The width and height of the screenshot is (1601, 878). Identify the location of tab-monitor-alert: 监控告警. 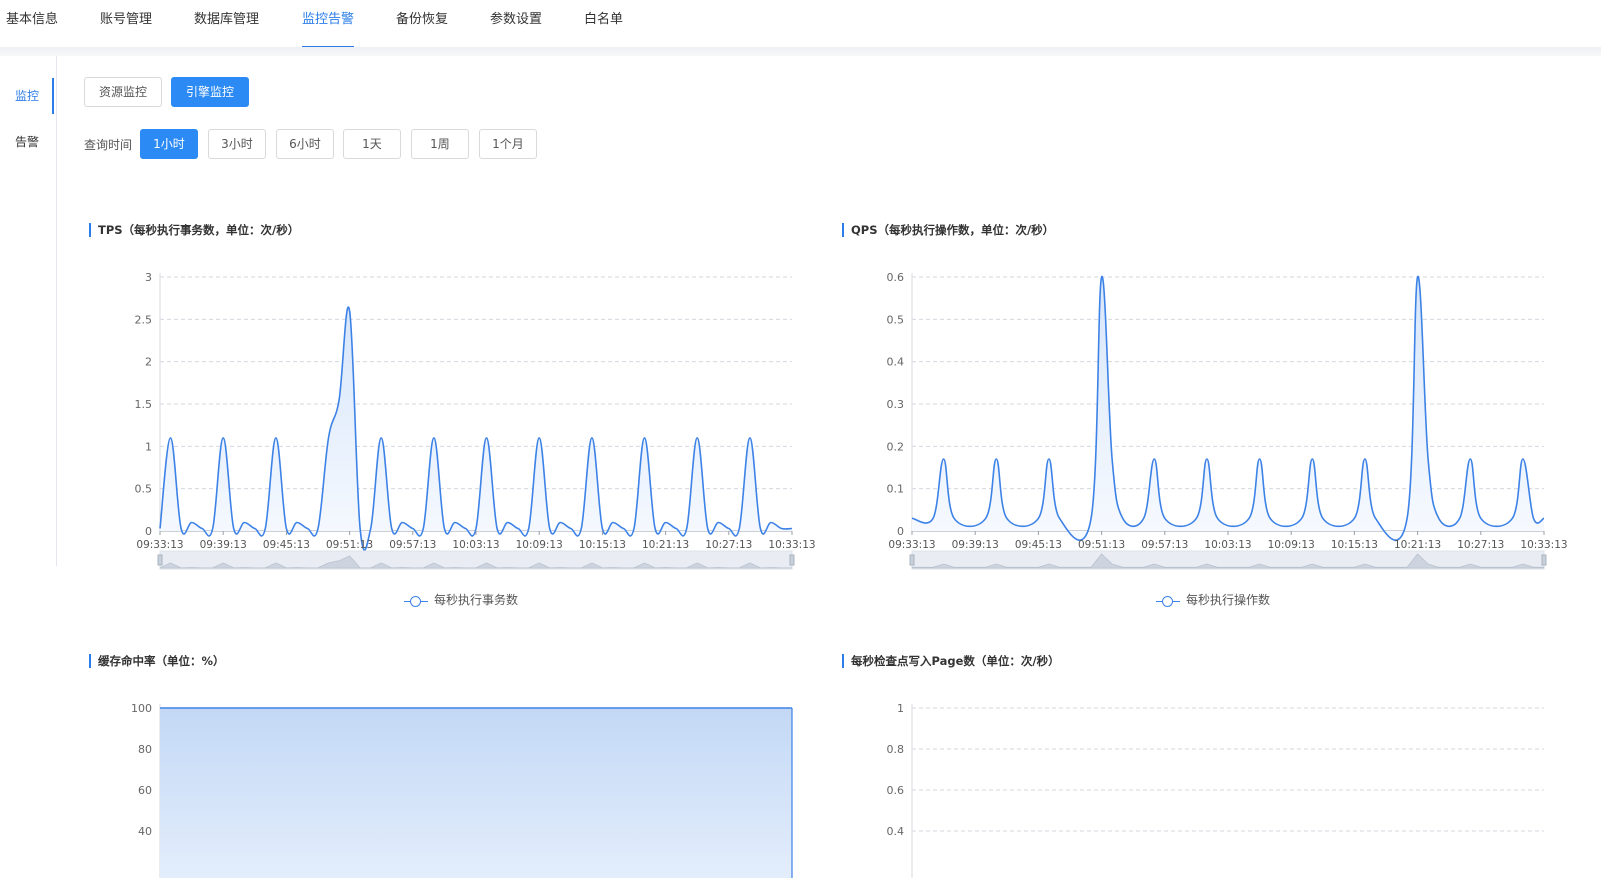
(328, 28).